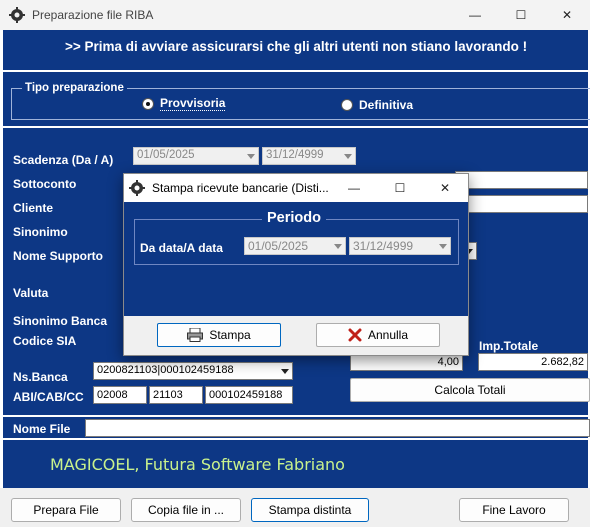 The width and height of the screenshot is (590, 527). I want to click on sinonimo-label: Sinonimo, so click(40, 232).